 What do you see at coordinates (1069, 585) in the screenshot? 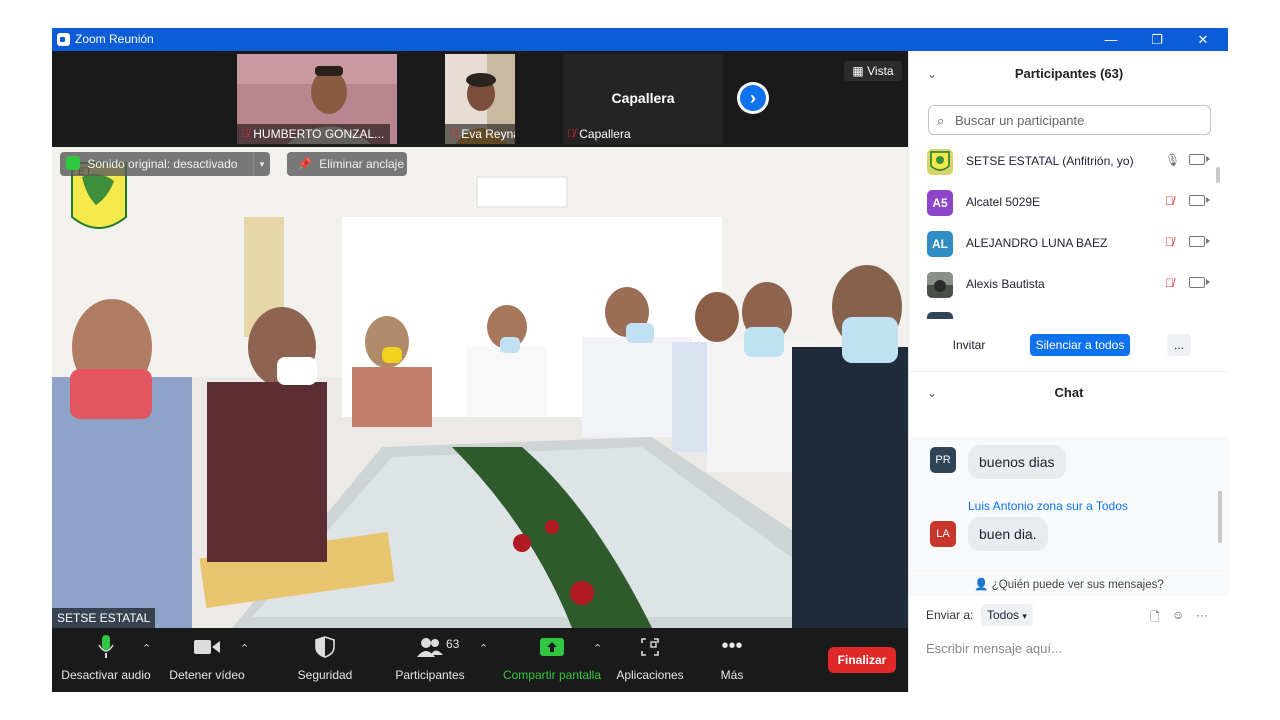
I see `who-can-see-link: 👤 ¿Quién puede ver sus mensajes?` at bounding box center [1069, 585].